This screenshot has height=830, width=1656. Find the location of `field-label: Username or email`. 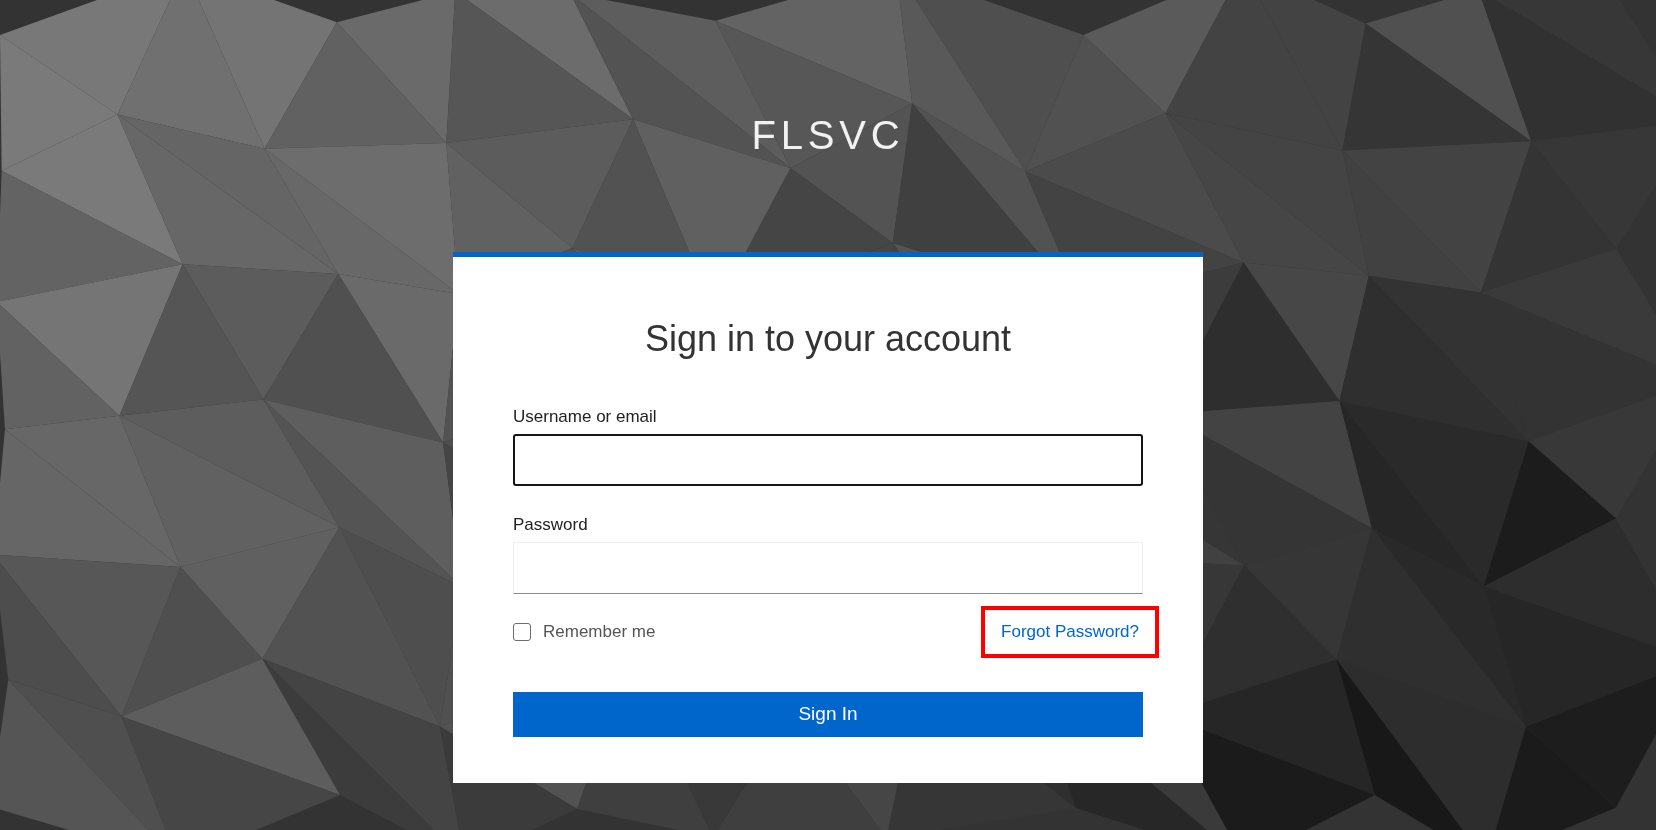

field-label: Username or email is located at coordinates (585, 417).